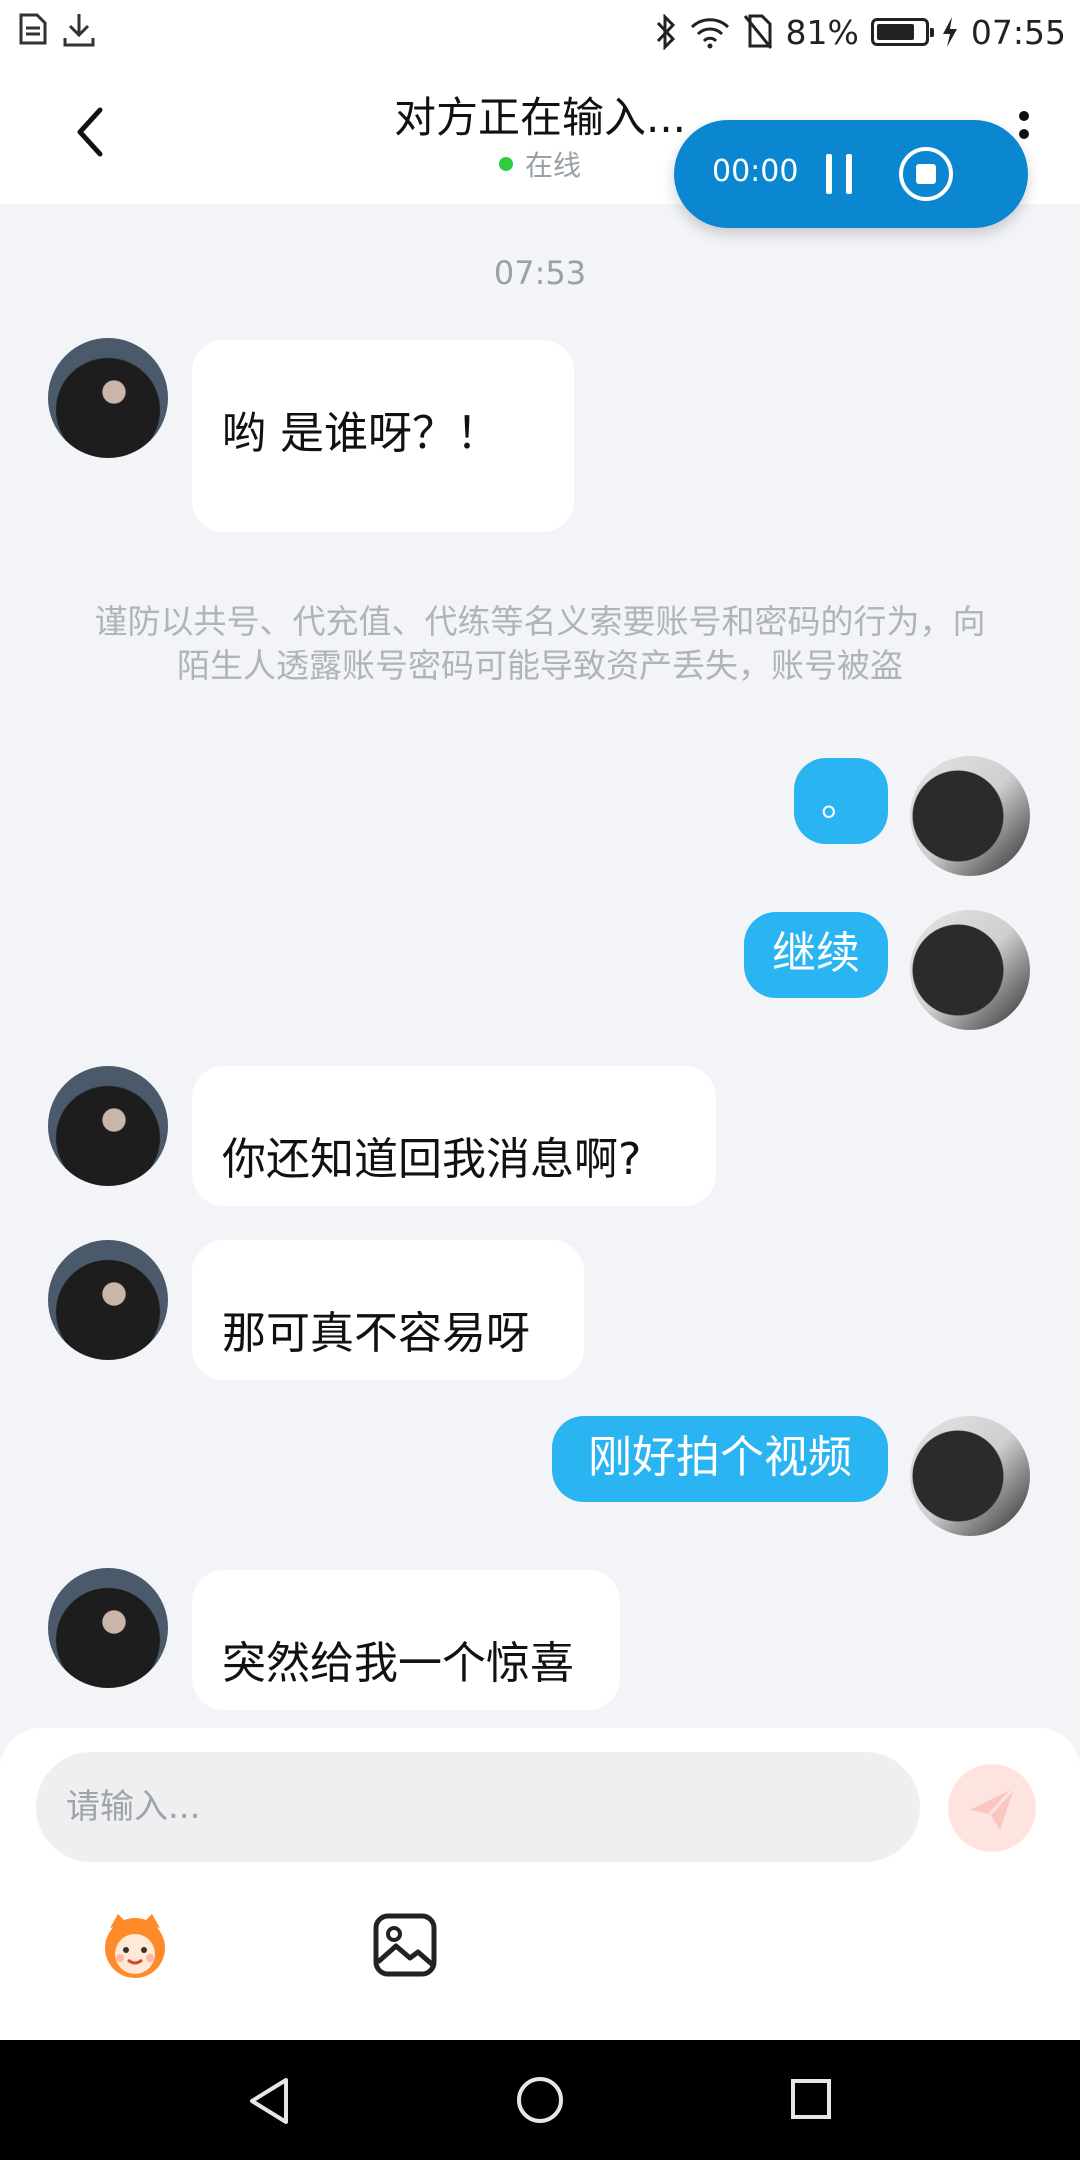  Describe the element at coordinates (270, 2101) in the screenshot. I see `nav-back-icon` at that location.